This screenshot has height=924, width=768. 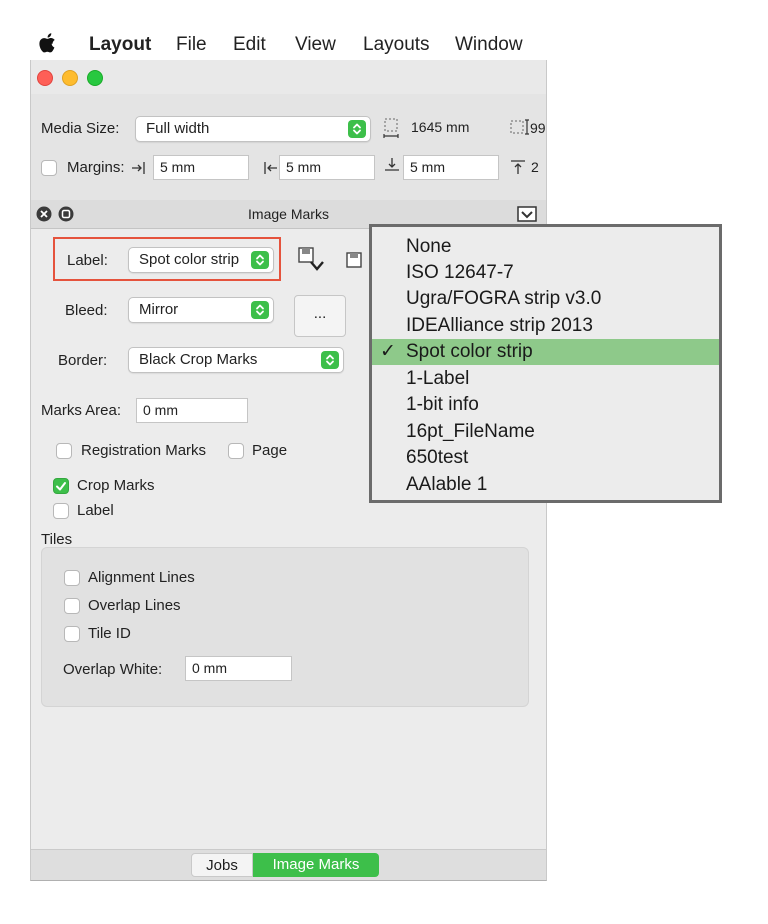 I want to click on registration-marks-checkbox, so click(x=64, y=451).